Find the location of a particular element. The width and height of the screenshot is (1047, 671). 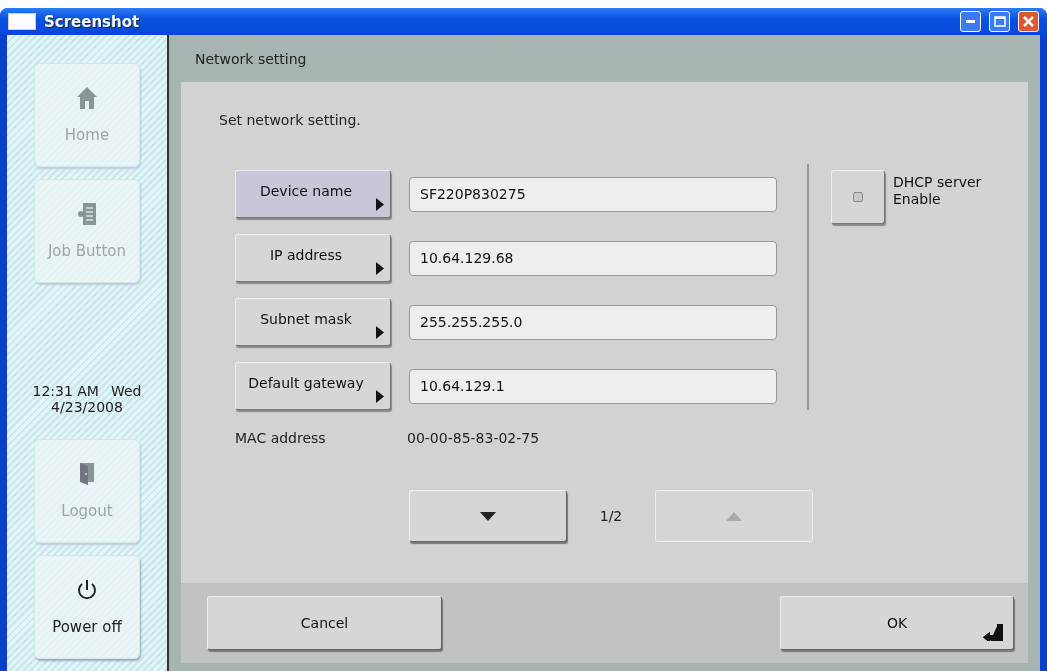

maximize-icon is located at coordinates (999, 21).